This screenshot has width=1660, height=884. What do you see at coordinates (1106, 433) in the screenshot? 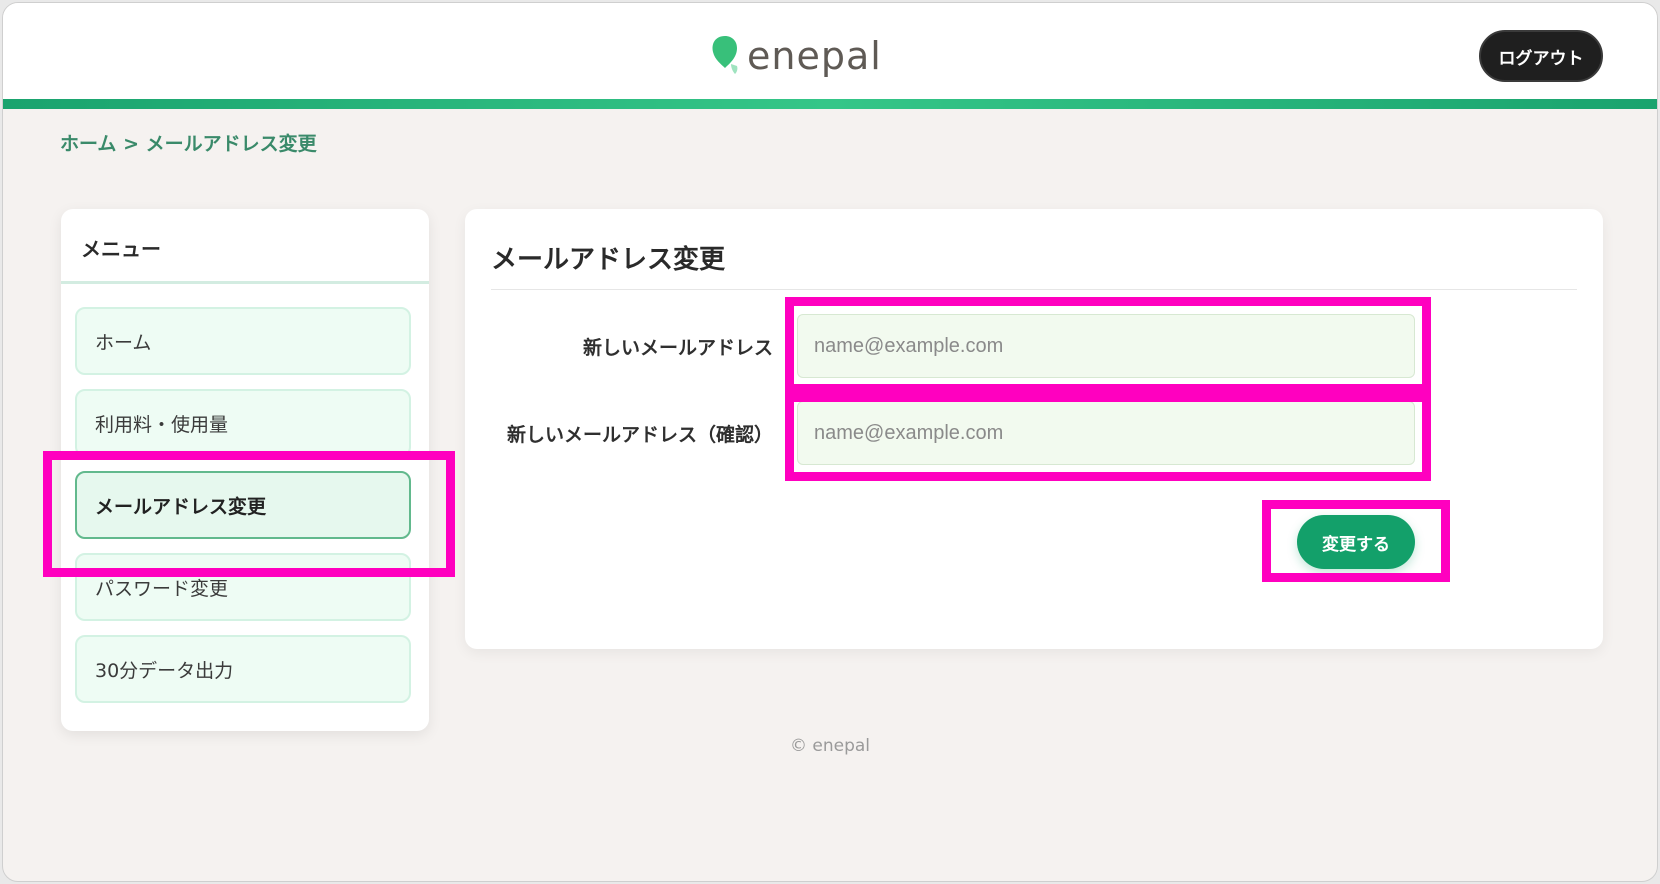
I see `confirm-email-input` at bounding box center [1106, 433].